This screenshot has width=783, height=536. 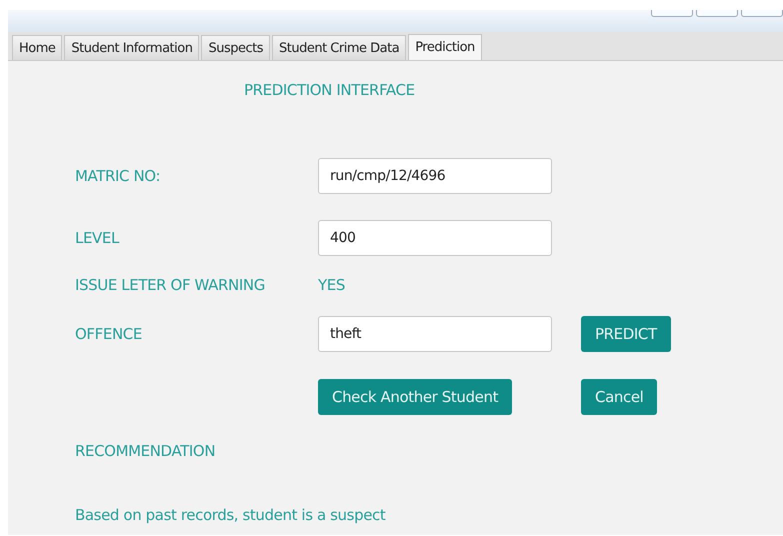 What do you see at coordinates (435, 238) in the screenshot?
I see `input-field: 400` at bounding box center [435, 238].